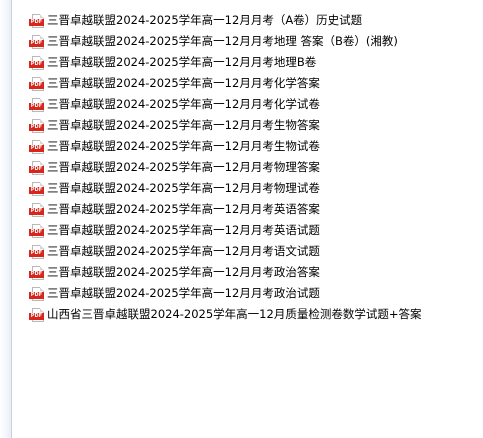 The height and width of the screenshot is (438, 483). I want to click on file-name: 三晋卓越联盟2024-2025学年高一12月月考（A卷）历史试题, so click(205, 20).